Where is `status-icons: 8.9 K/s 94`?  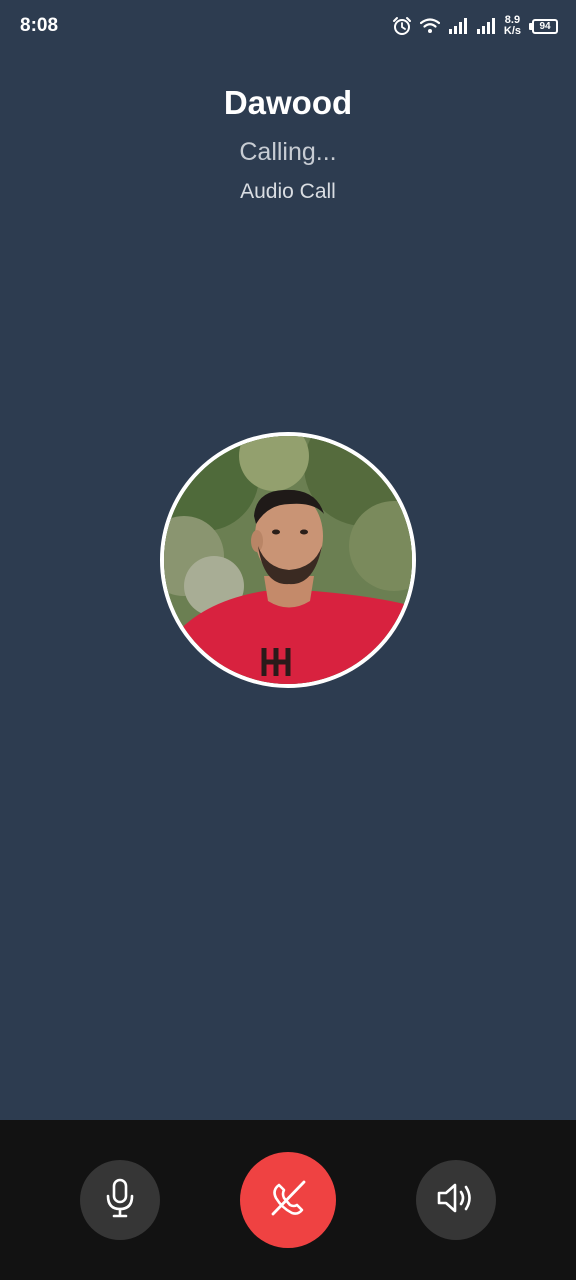 status-icons: 8.9 K/s 94 is located at coordinates (475, 26).